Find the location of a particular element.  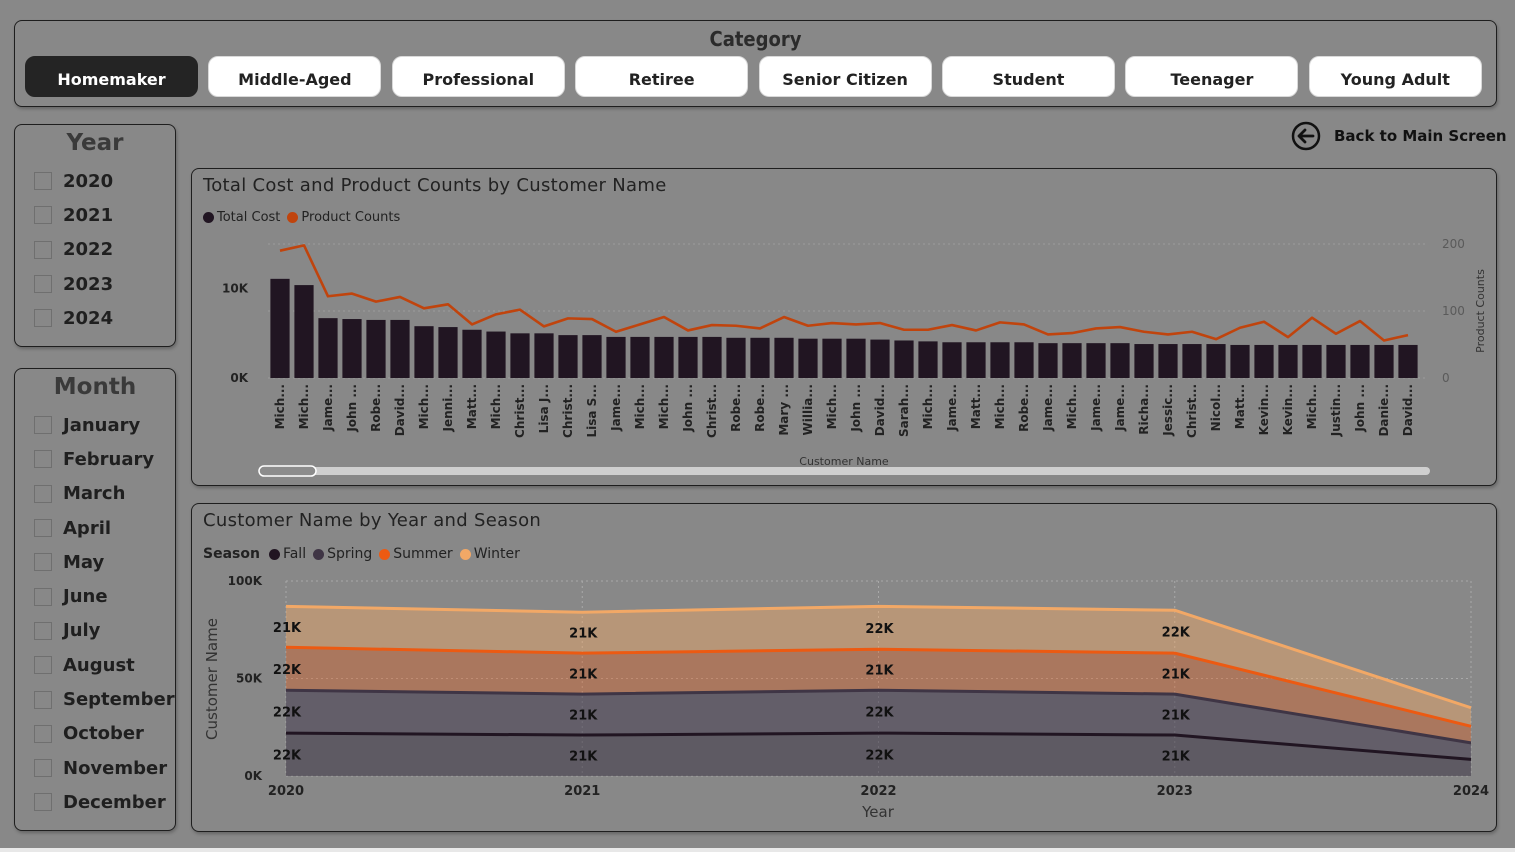

line-series-product-counts is located at coordinates (844, 293).